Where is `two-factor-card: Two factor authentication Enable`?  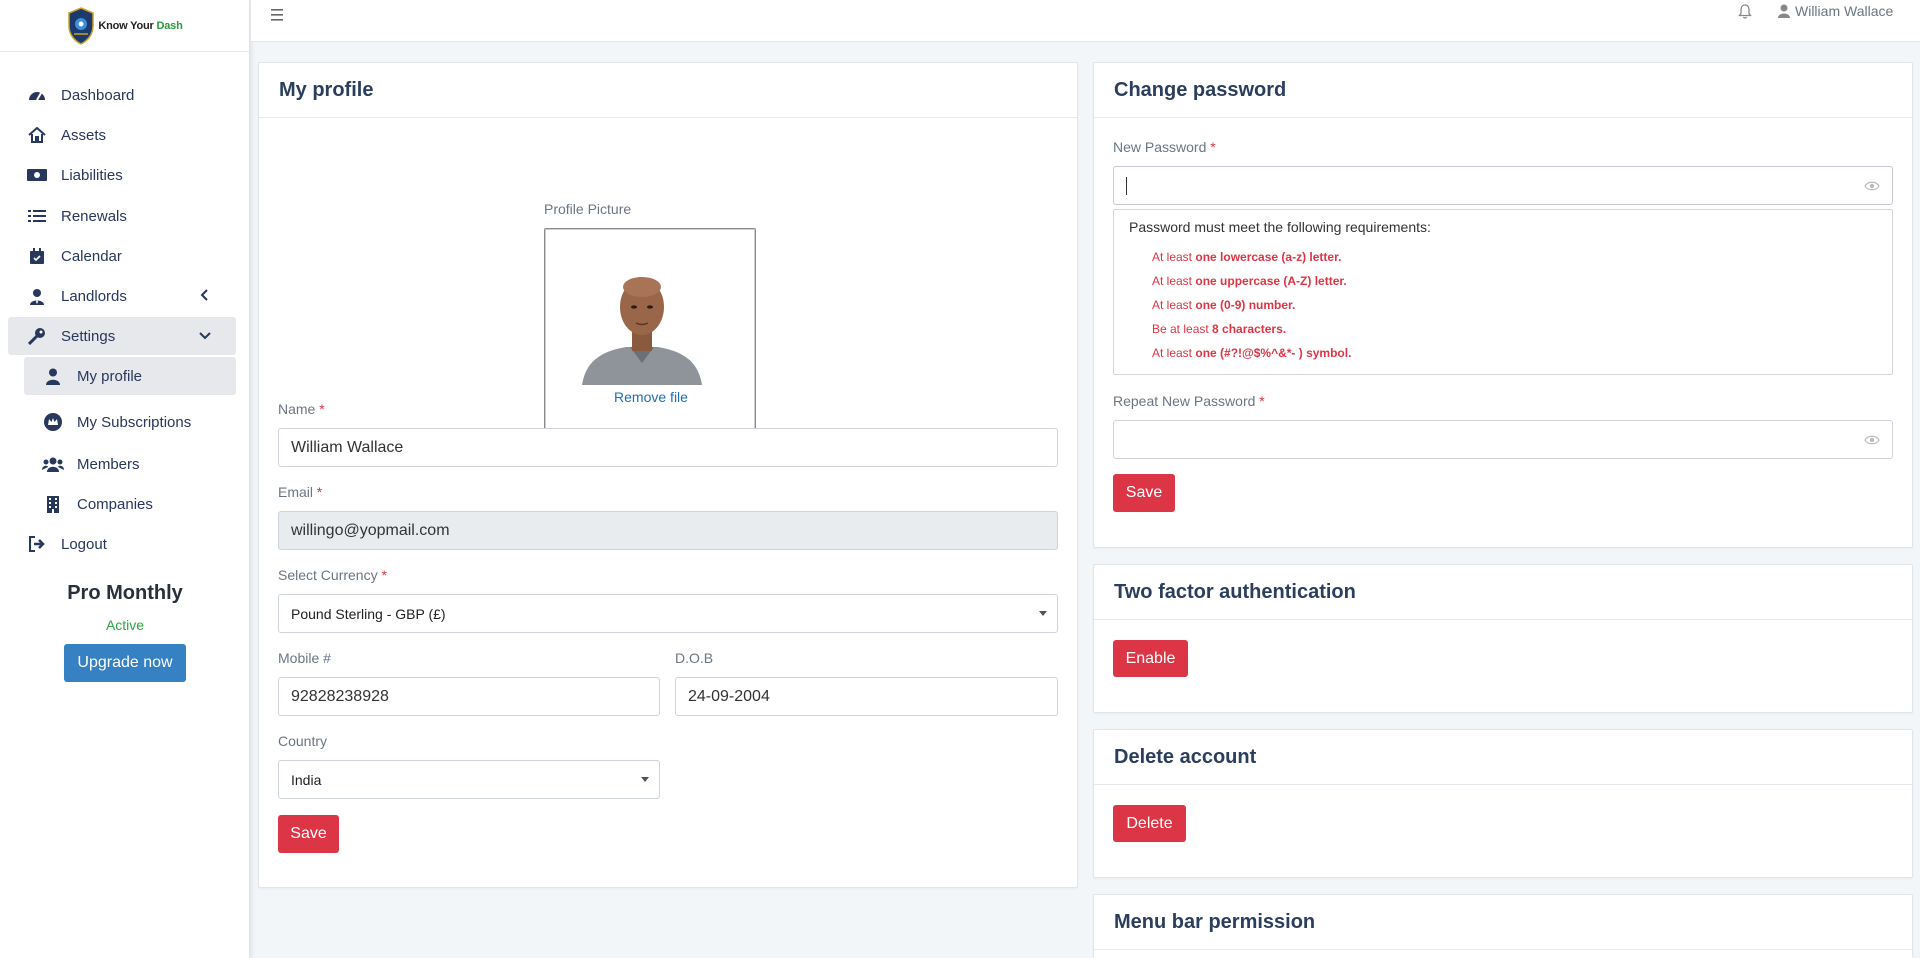
two-factor-card: Two factor authentication Enable is located at coordinates (1503, 638).